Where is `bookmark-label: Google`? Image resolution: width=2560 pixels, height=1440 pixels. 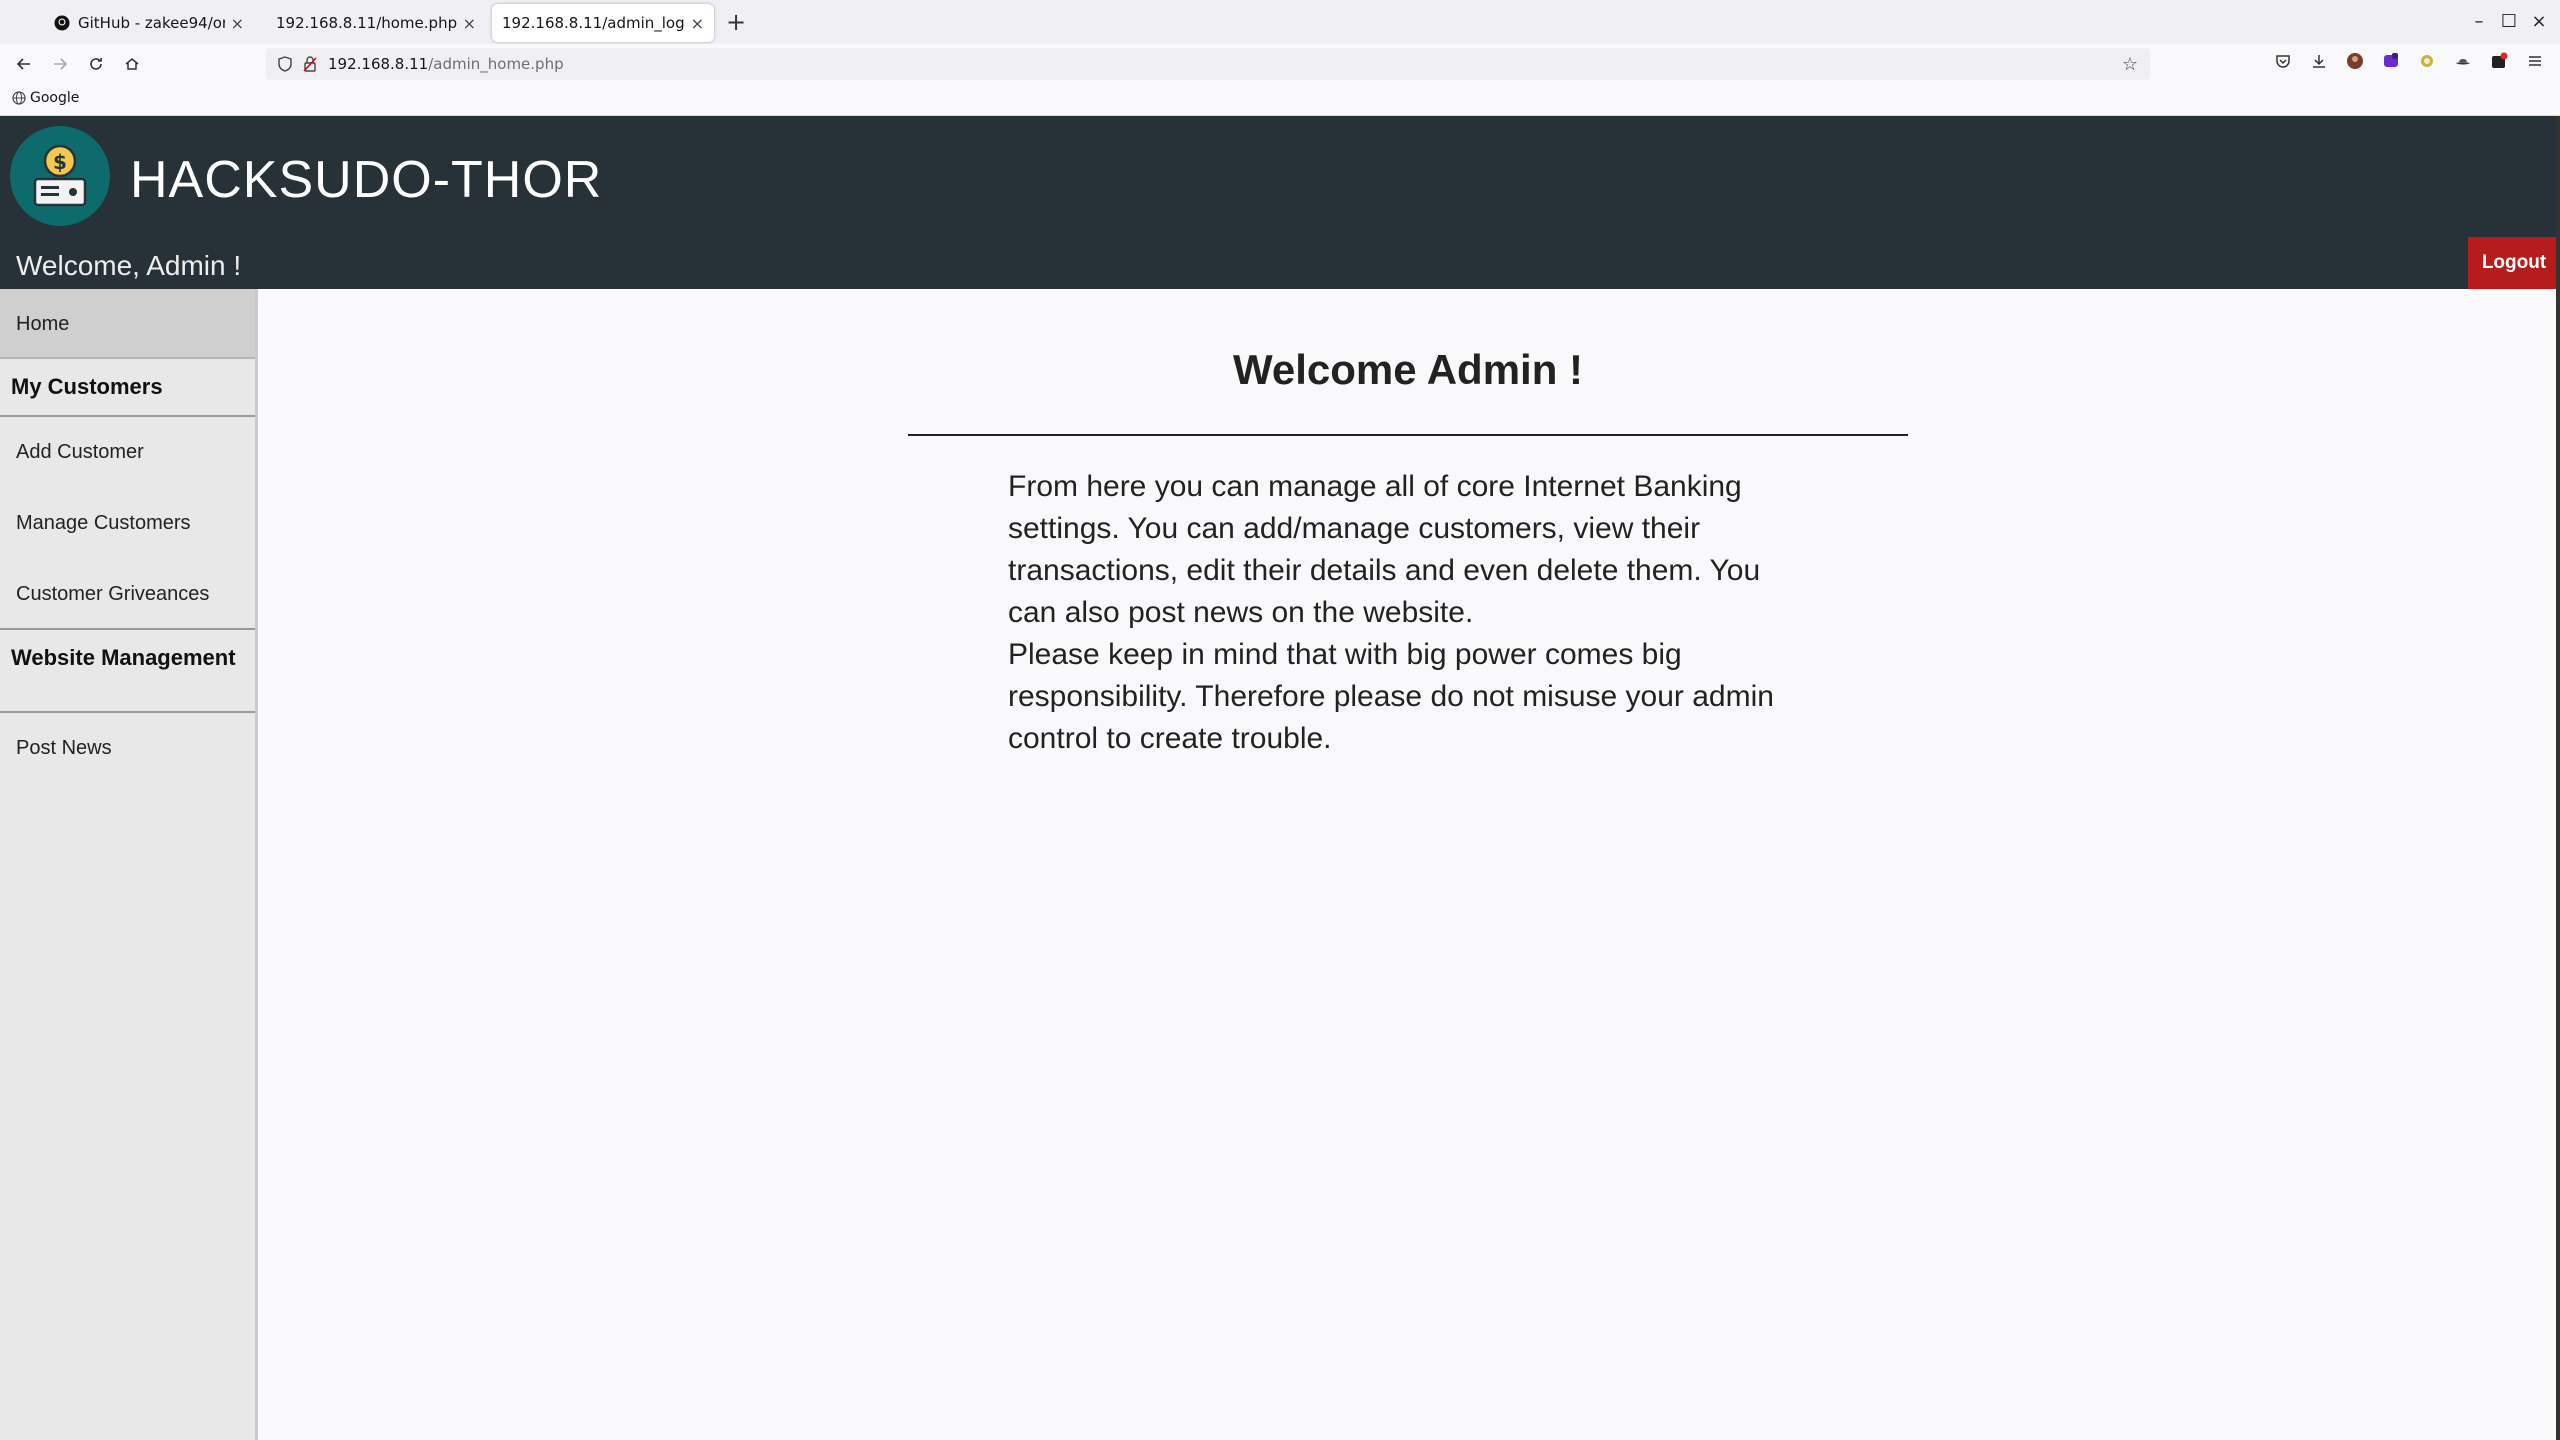
bookmark-label: Google is located at coordinates (55, 98).